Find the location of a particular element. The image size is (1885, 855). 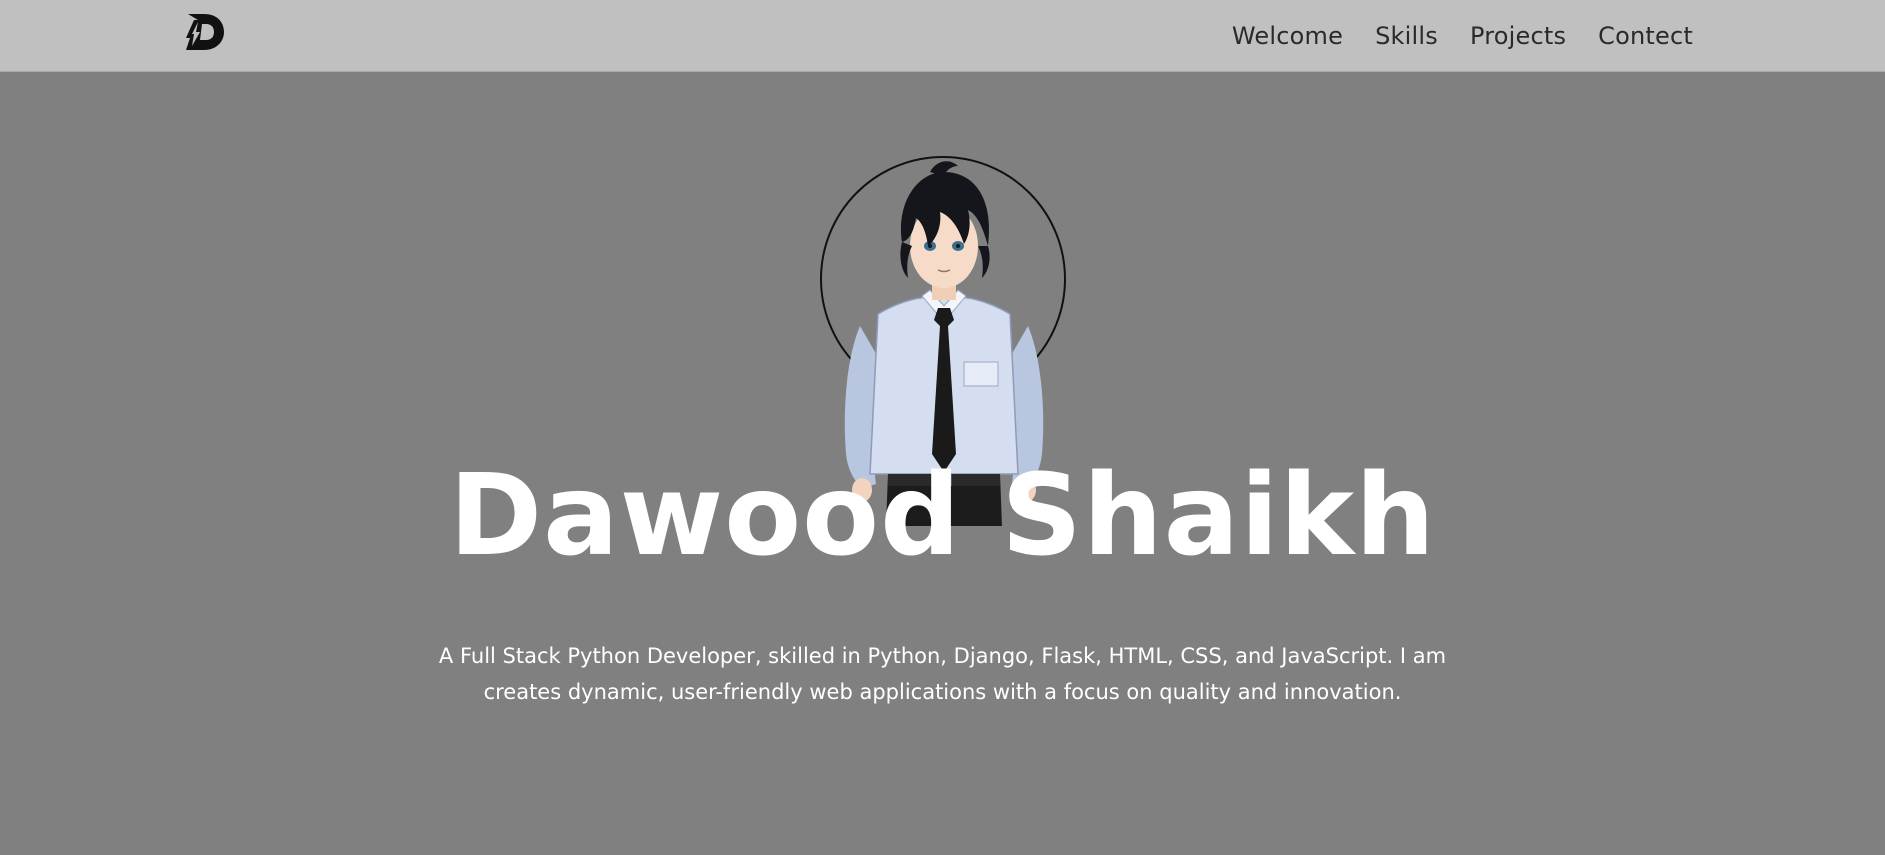

nav-links: Welcome Skills Projects Contect is located at coordinates (1462, 35).